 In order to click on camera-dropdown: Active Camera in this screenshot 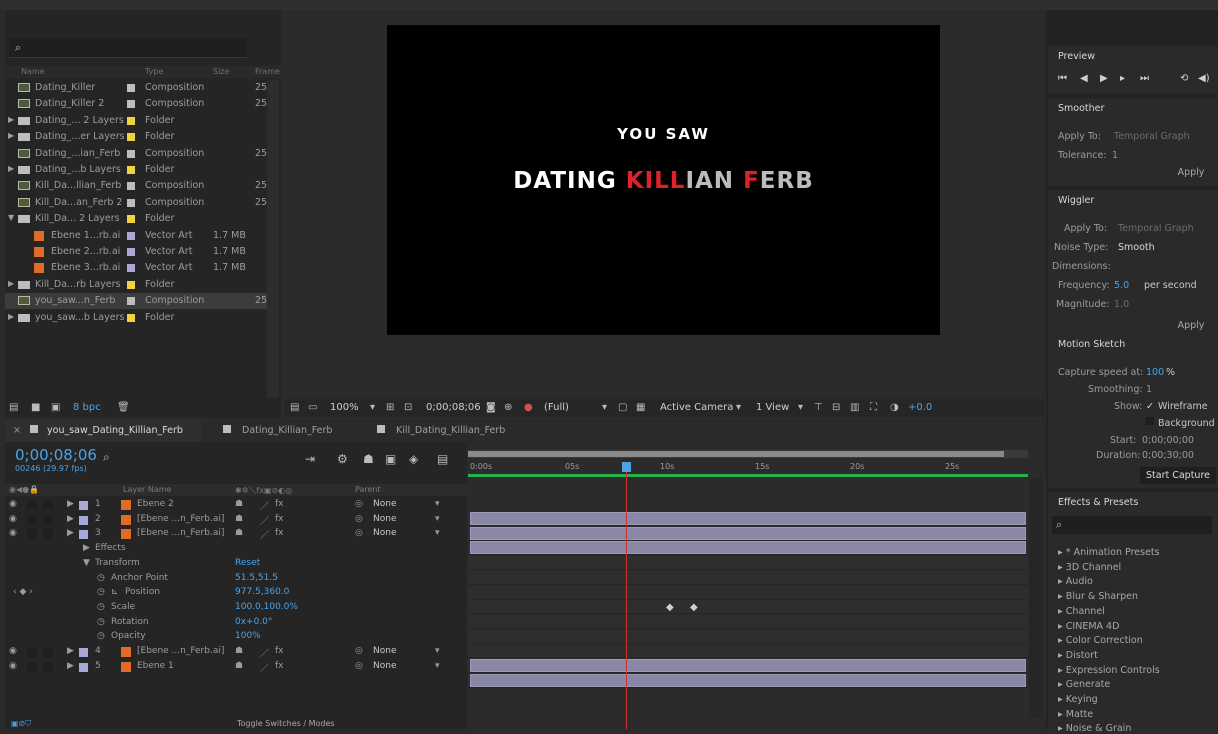, I will do `click(696, 407)`.